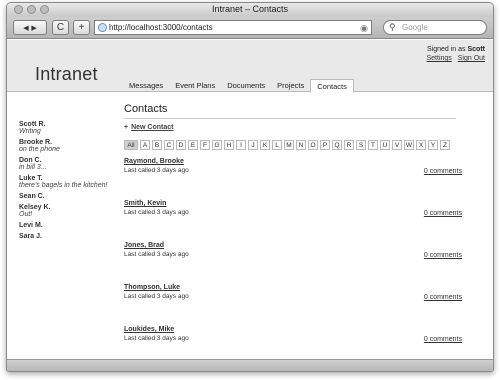 This screenshot has width=500, height=380. What do you see at coordinates (157, 145) in the screenshot?
I see `letter-filter-b: B` at bounding box center [157, 145].